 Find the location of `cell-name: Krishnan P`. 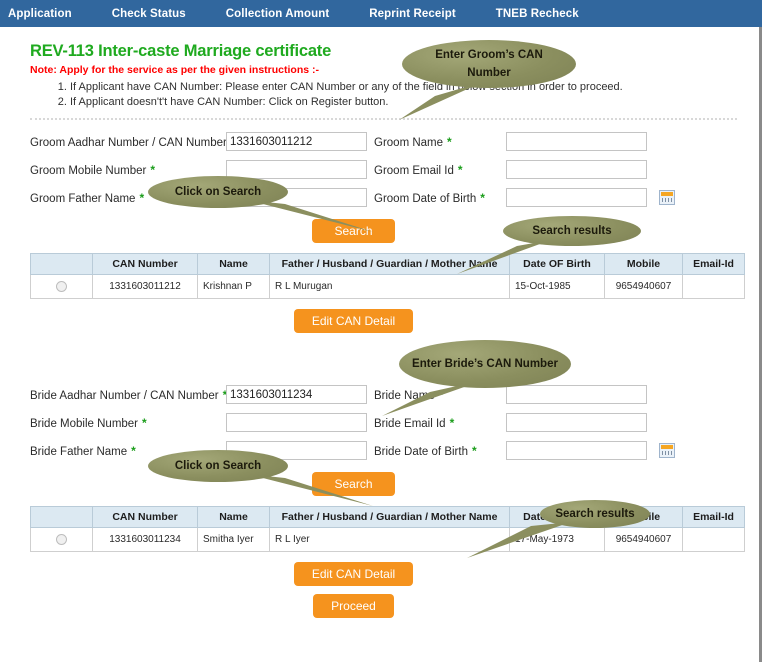

cell-name: Krishnan P is located at coordinates (233, 286).